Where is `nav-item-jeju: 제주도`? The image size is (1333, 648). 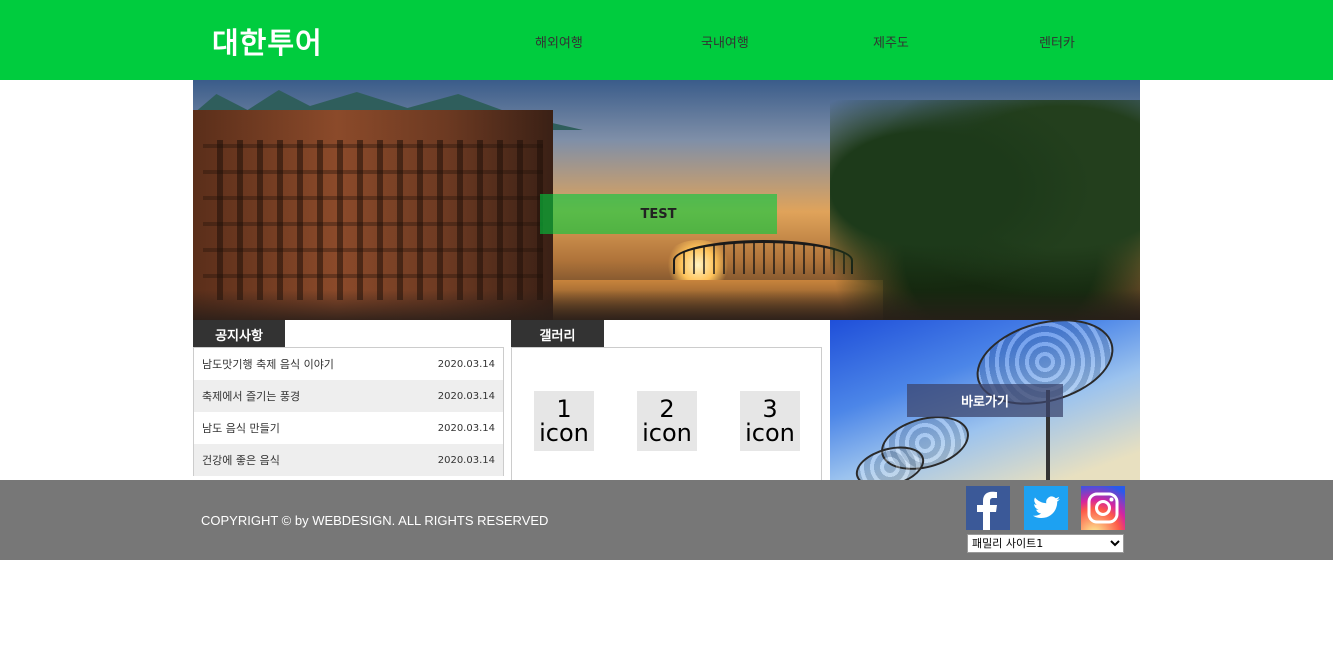 nav-item-jeju: 제주도 is located at coordinates (891, 41).